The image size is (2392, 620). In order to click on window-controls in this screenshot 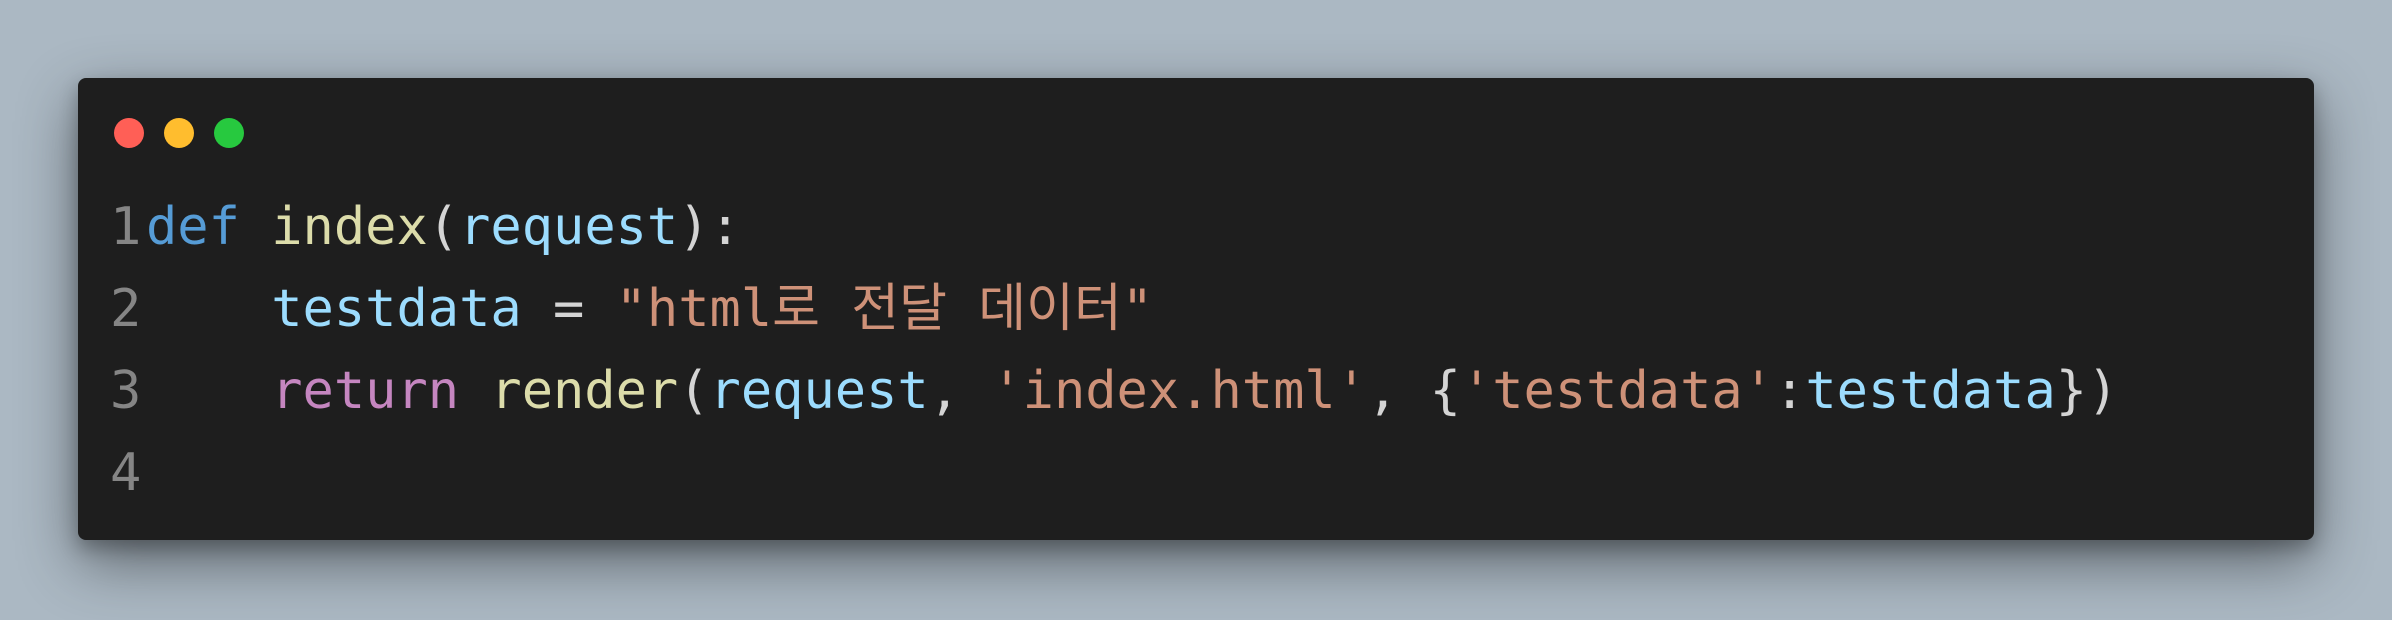, I will do `click(179, 133)`.